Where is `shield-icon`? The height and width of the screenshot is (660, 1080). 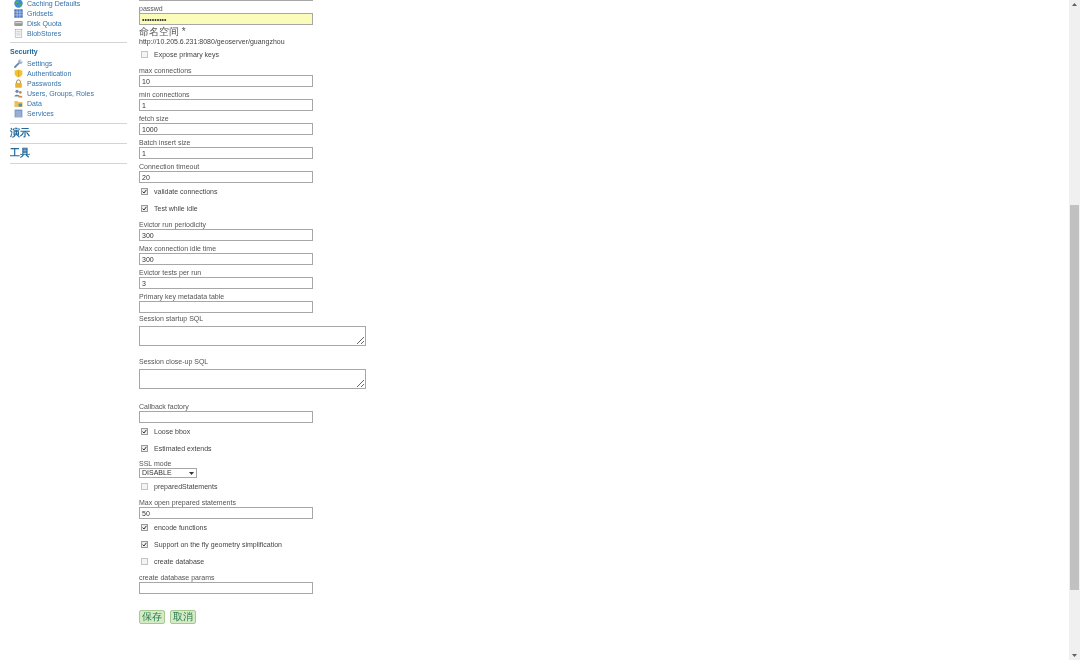 shield-icon is located at coordinates (18, 73).